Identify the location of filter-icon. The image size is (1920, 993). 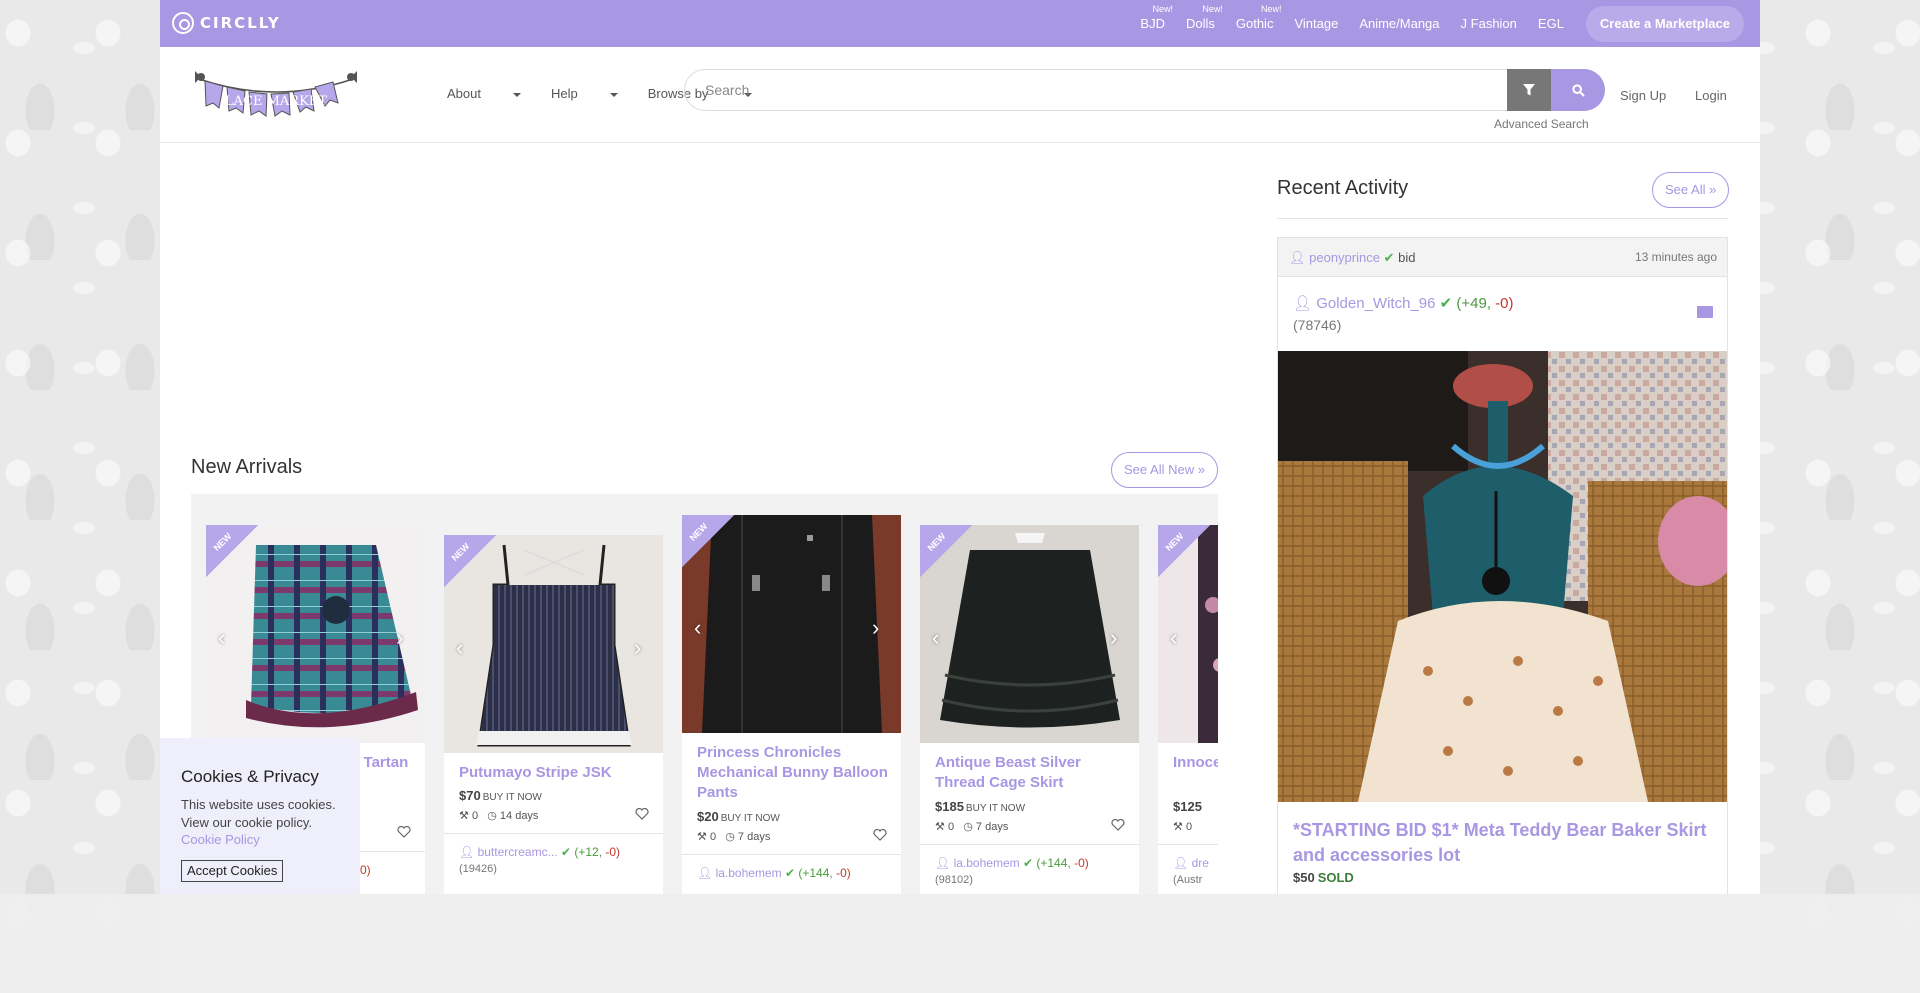
(1529, 90).